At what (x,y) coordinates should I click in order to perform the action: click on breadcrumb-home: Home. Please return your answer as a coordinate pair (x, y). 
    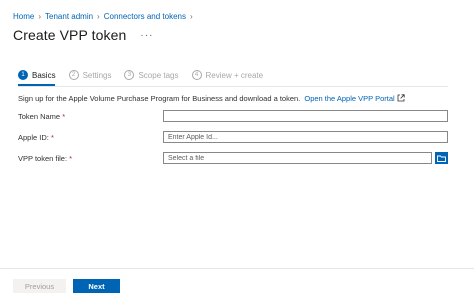
    Looking at the image, I should click on (23, 16).